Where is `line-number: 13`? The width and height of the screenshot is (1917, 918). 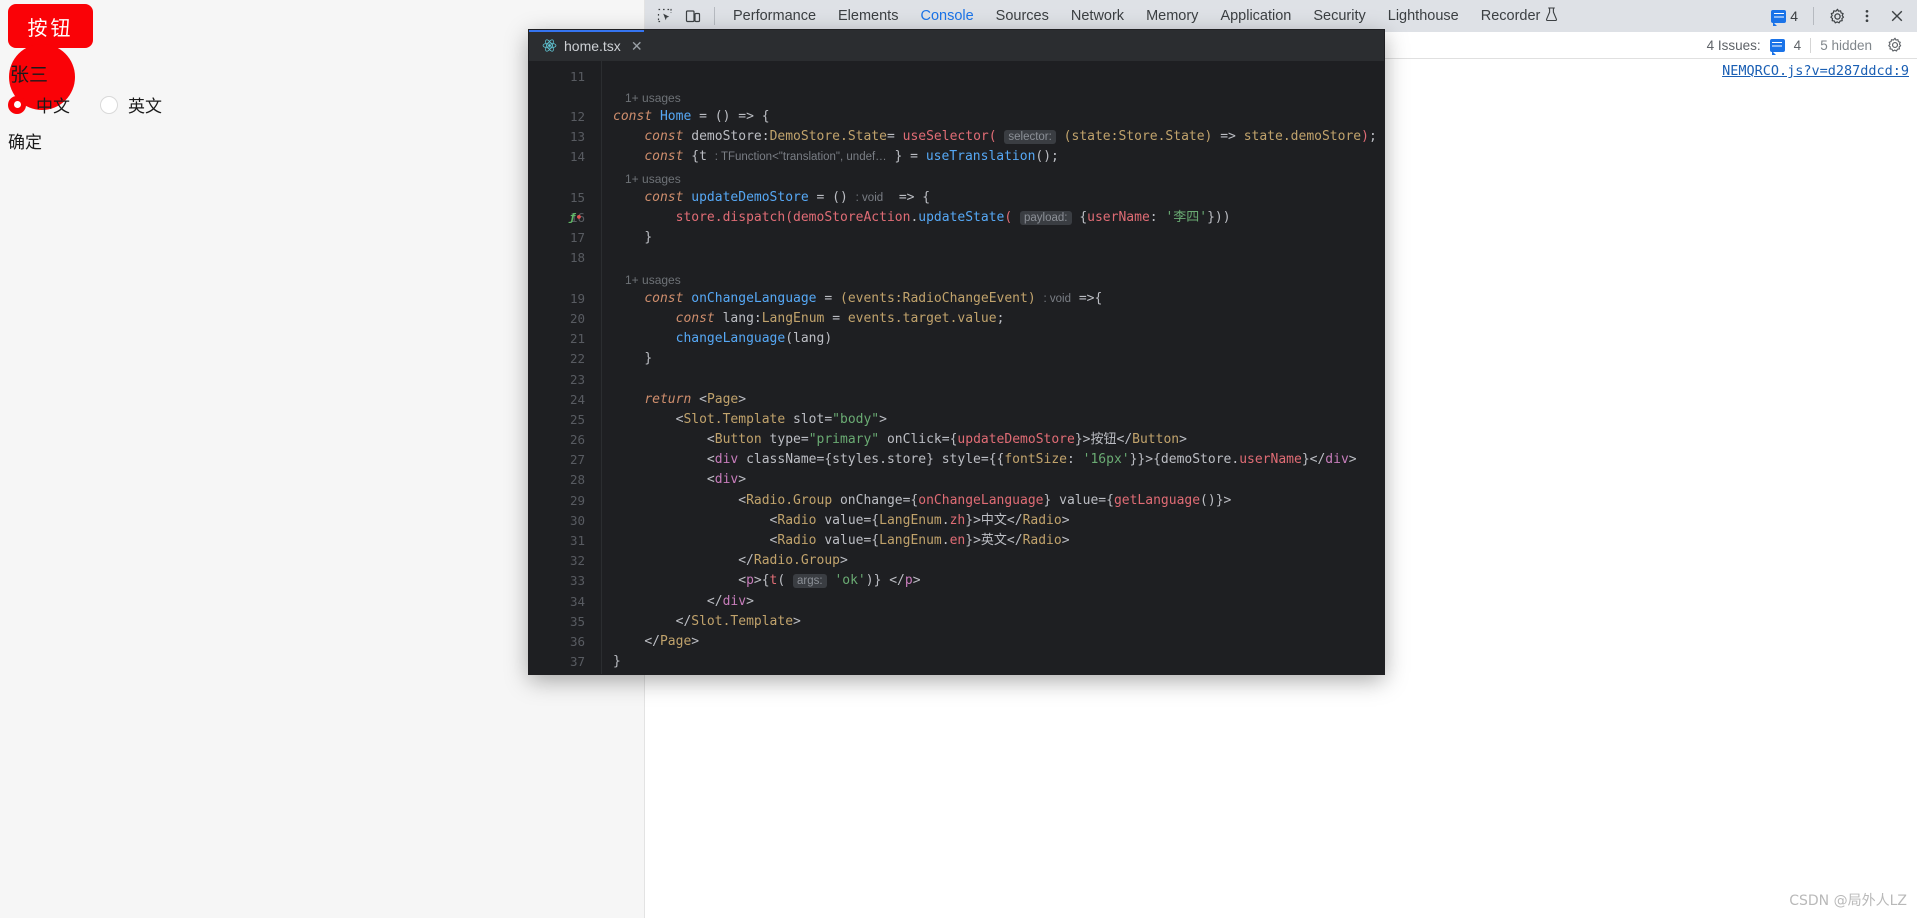 line-number: 13 is located at coordinates (577, 136).